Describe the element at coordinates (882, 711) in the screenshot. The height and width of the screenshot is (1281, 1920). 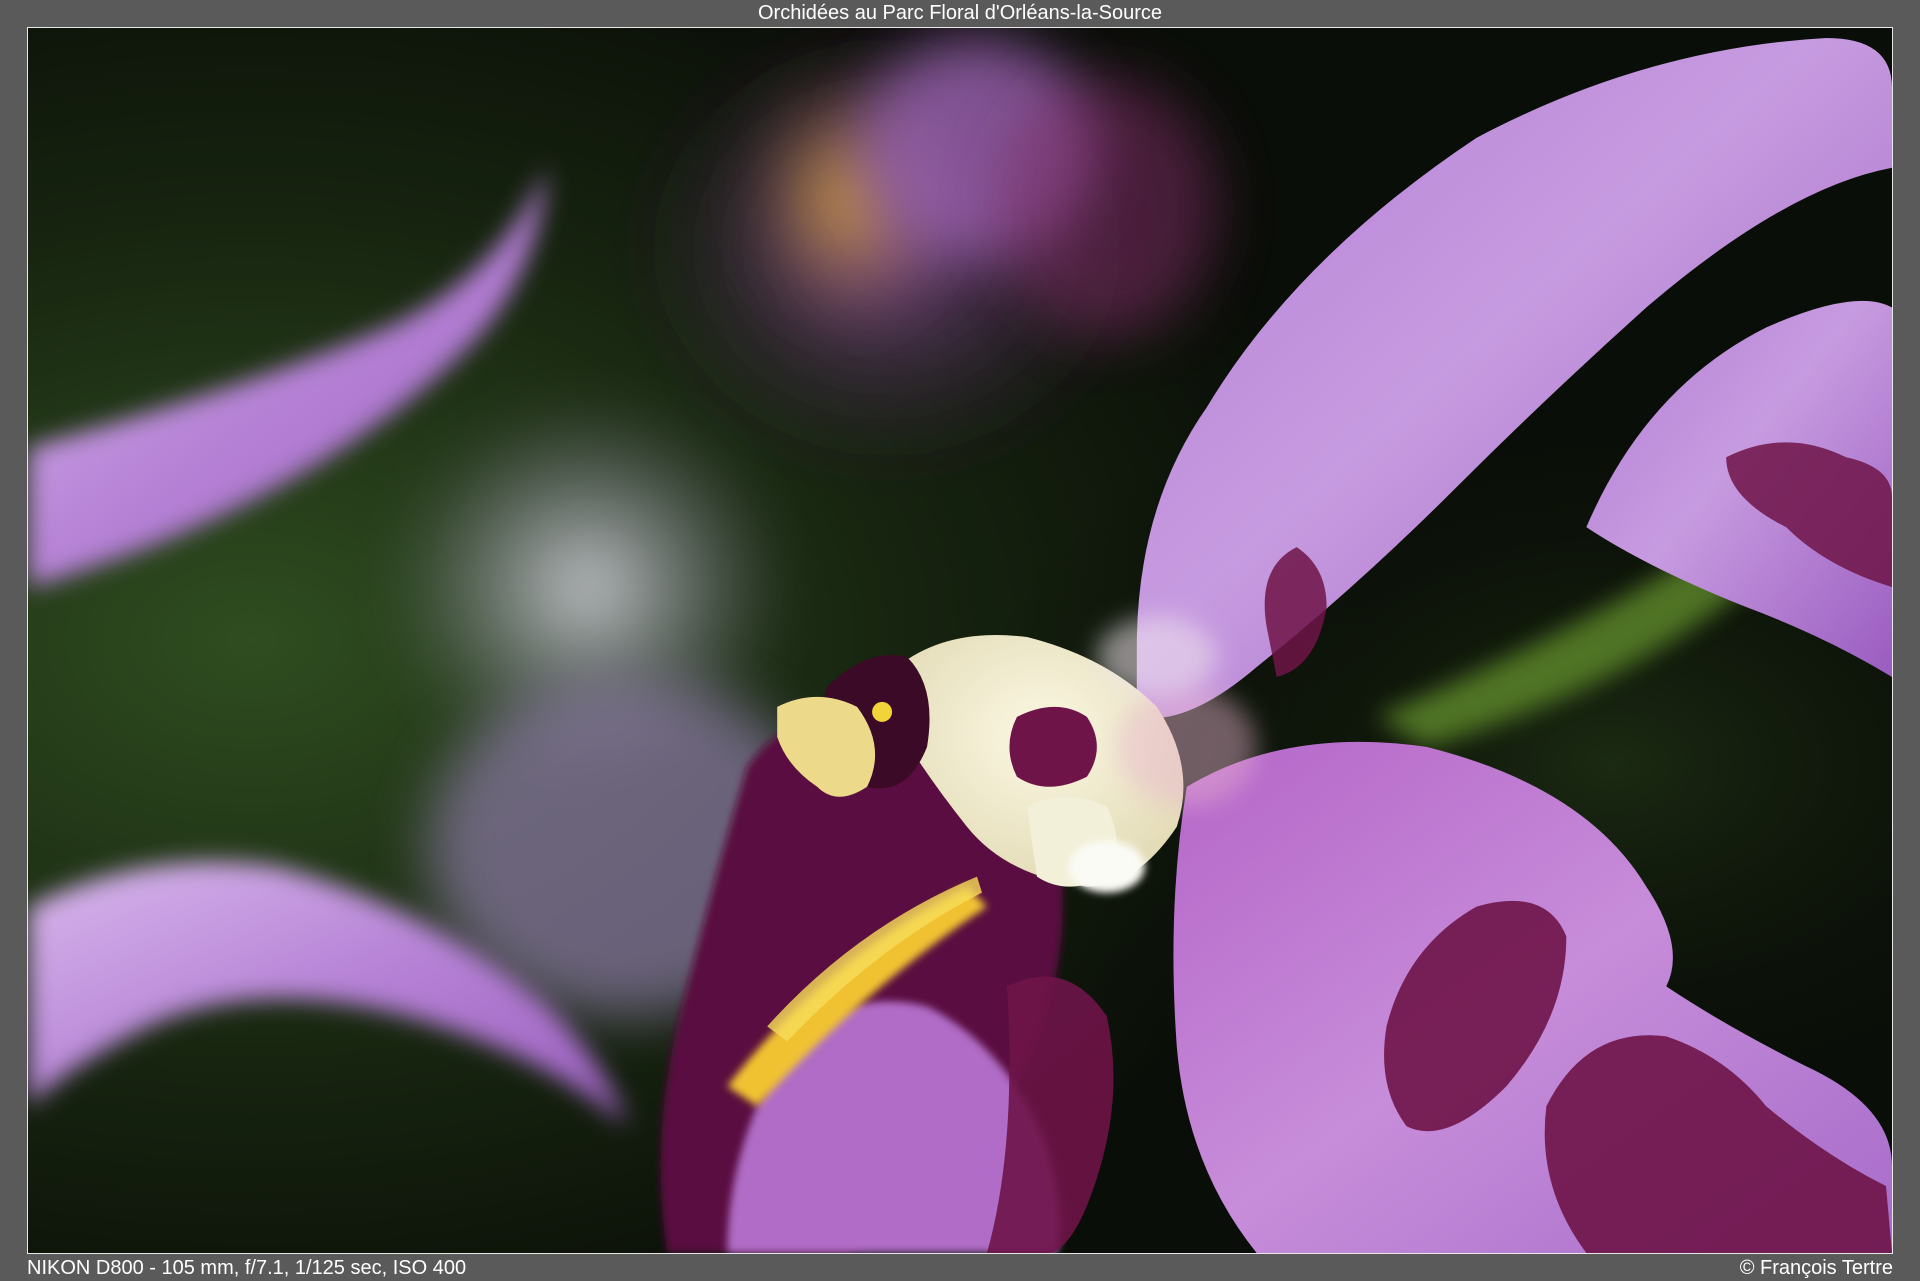
I see `pollen-dot` at that location.